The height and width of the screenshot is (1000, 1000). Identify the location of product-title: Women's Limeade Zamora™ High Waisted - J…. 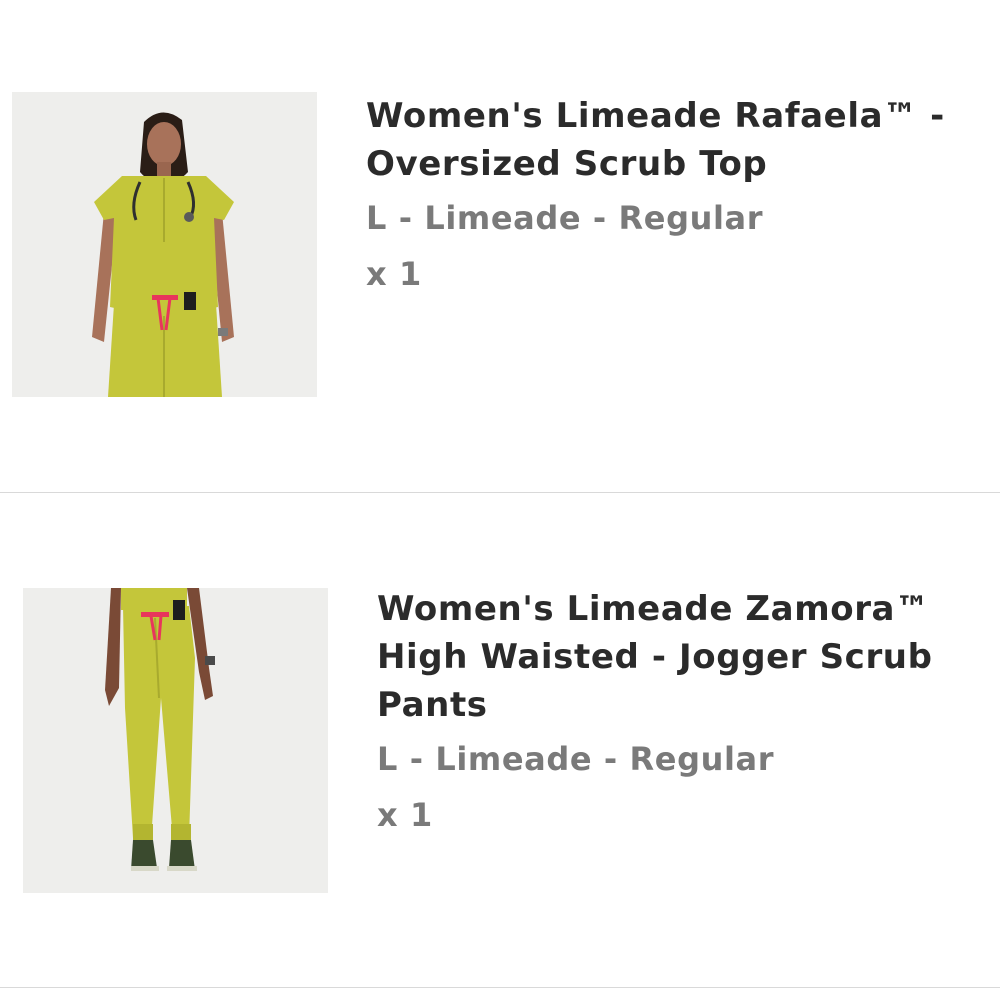
(687, 657).